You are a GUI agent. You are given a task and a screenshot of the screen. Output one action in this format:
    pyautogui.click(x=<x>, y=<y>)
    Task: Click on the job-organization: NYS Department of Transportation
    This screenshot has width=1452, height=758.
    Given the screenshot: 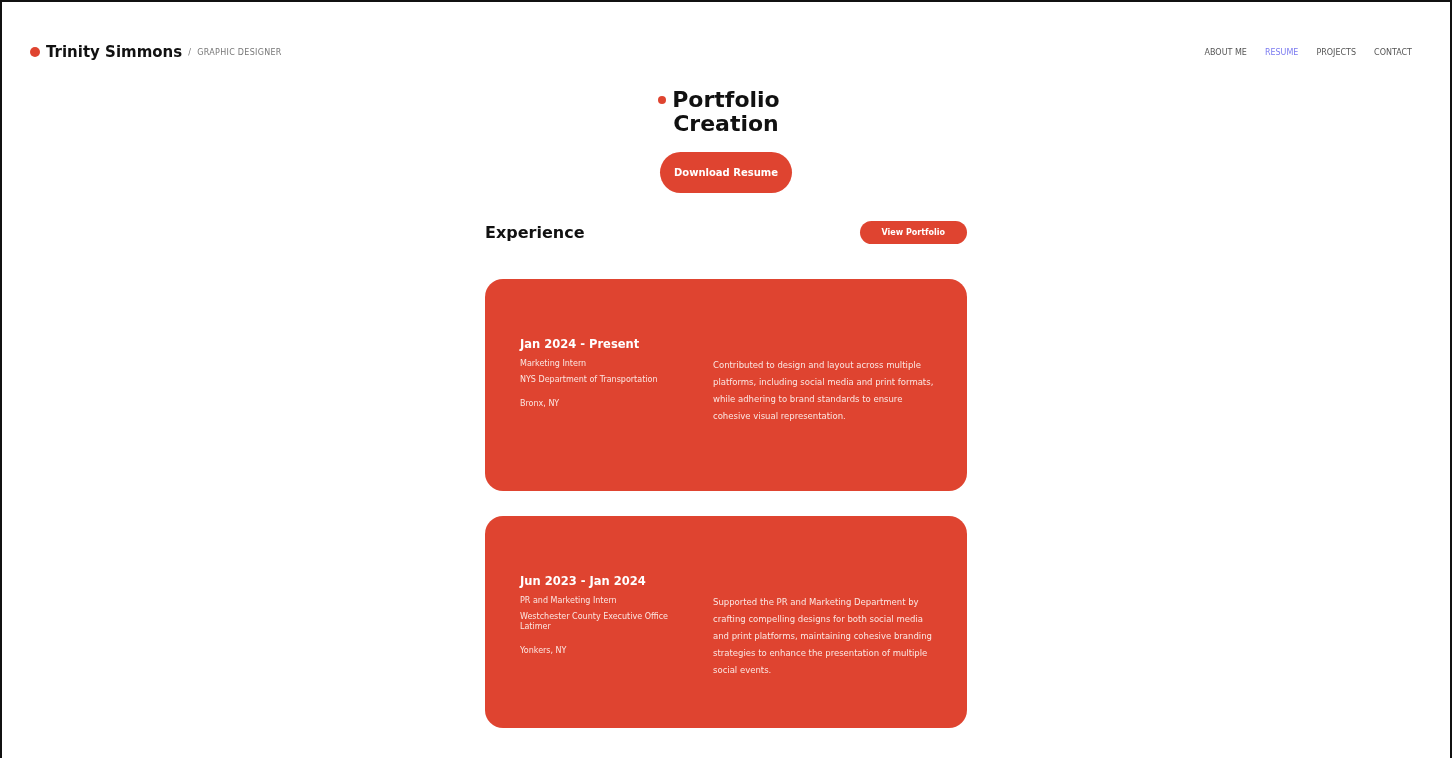 What is the action you would take?
    pyautogui.click(x=589, y=380)
    